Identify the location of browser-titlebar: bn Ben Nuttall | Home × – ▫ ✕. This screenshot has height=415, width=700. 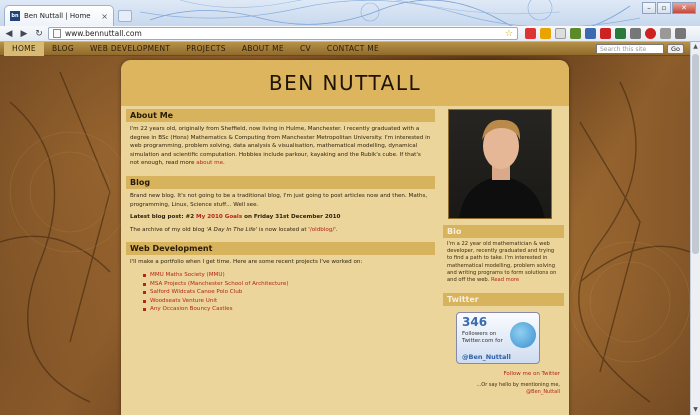
(350, 13).